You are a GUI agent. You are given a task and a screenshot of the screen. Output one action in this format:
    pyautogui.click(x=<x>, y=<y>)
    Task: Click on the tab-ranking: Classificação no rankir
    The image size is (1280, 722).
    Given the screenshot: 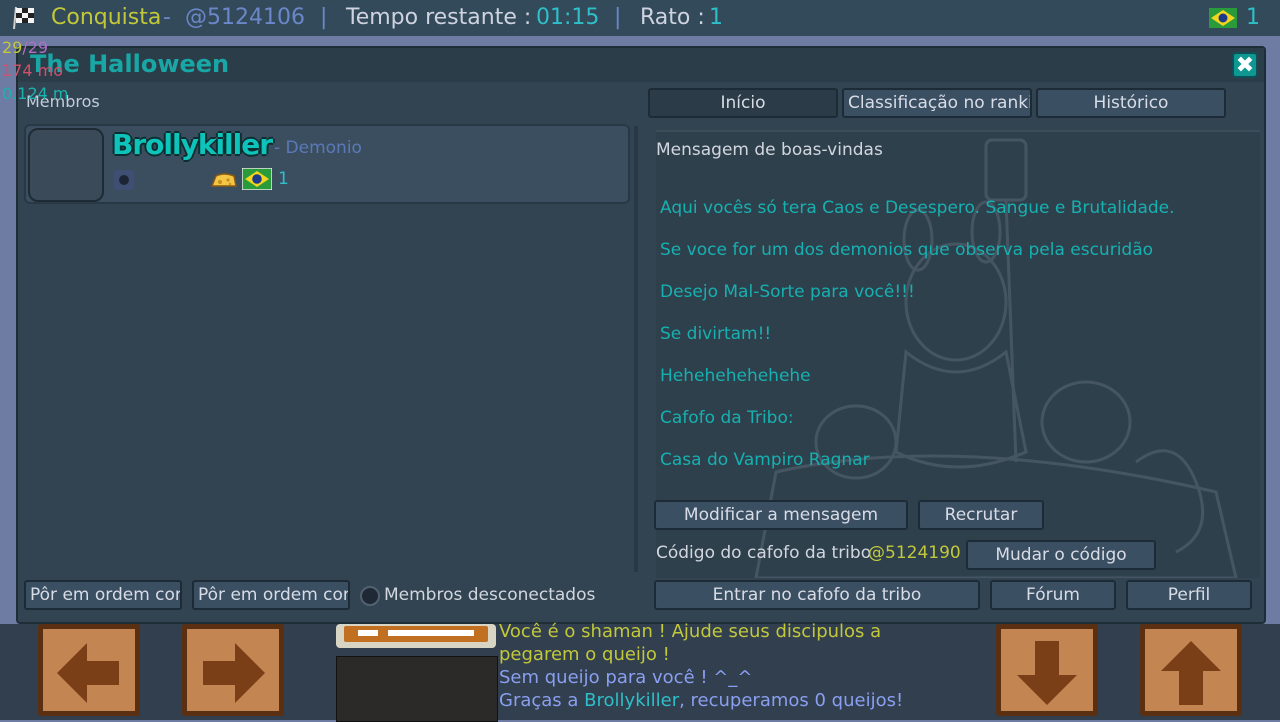 What is the action you would take?
    pyautogui.click(x=937, y=103)
    